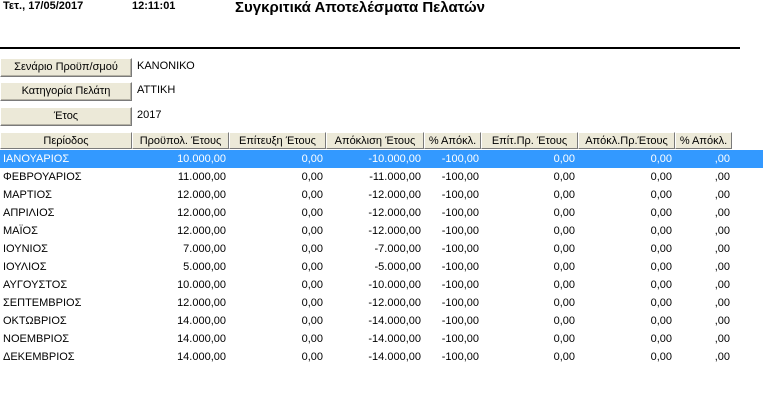 The width and height of the screenshot is (763, 401). I want to click on cell-deviation: -5.000,00, so click(397, 267).